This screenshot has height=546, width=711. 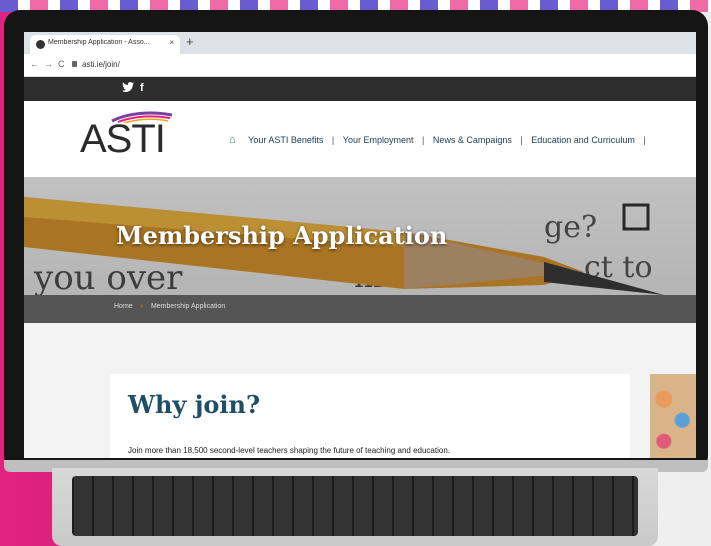 What do you see at coordinates (40, 44) in the screenshot?
I see `favicon-icon` at bounding box center [40, 44].